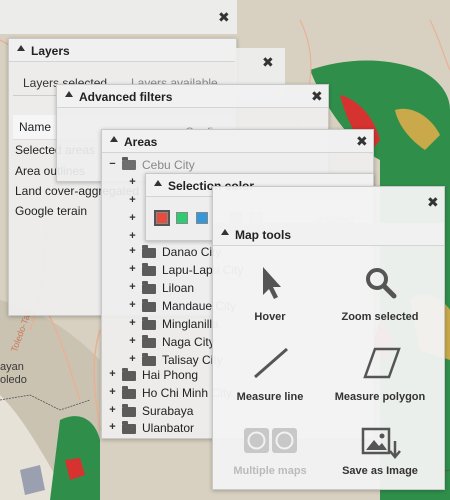 The width and height of the screenshot is (450, 500). I want to click on tool-label: Save as Image, so click(380, 471).